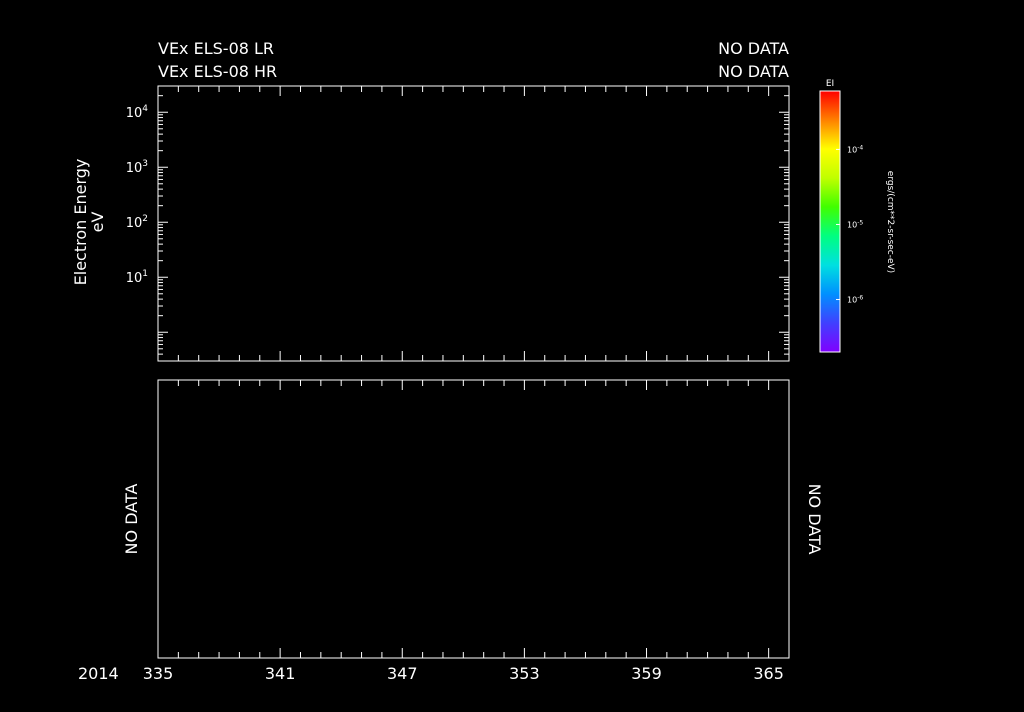  Describe the element at coordinates (158, 673) in the screenshot. I see `x-tick-label: 335` at that location.